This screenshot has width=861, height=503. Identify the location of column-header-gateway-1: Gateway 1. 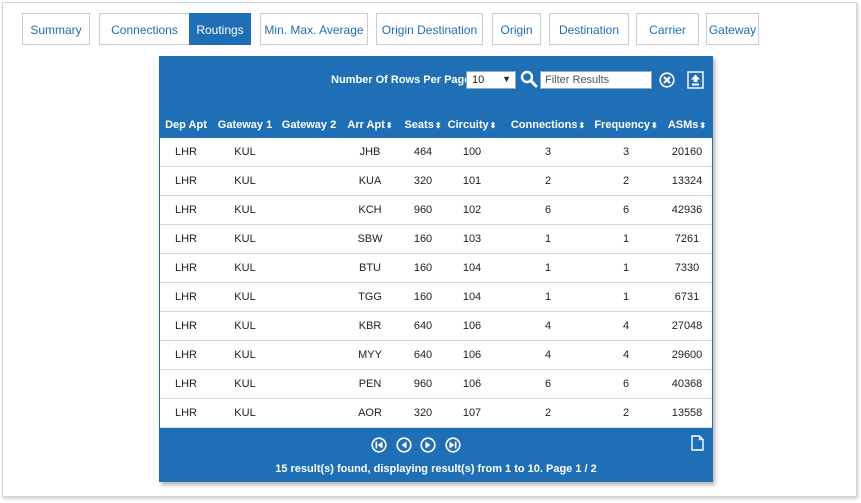
(245, 125).